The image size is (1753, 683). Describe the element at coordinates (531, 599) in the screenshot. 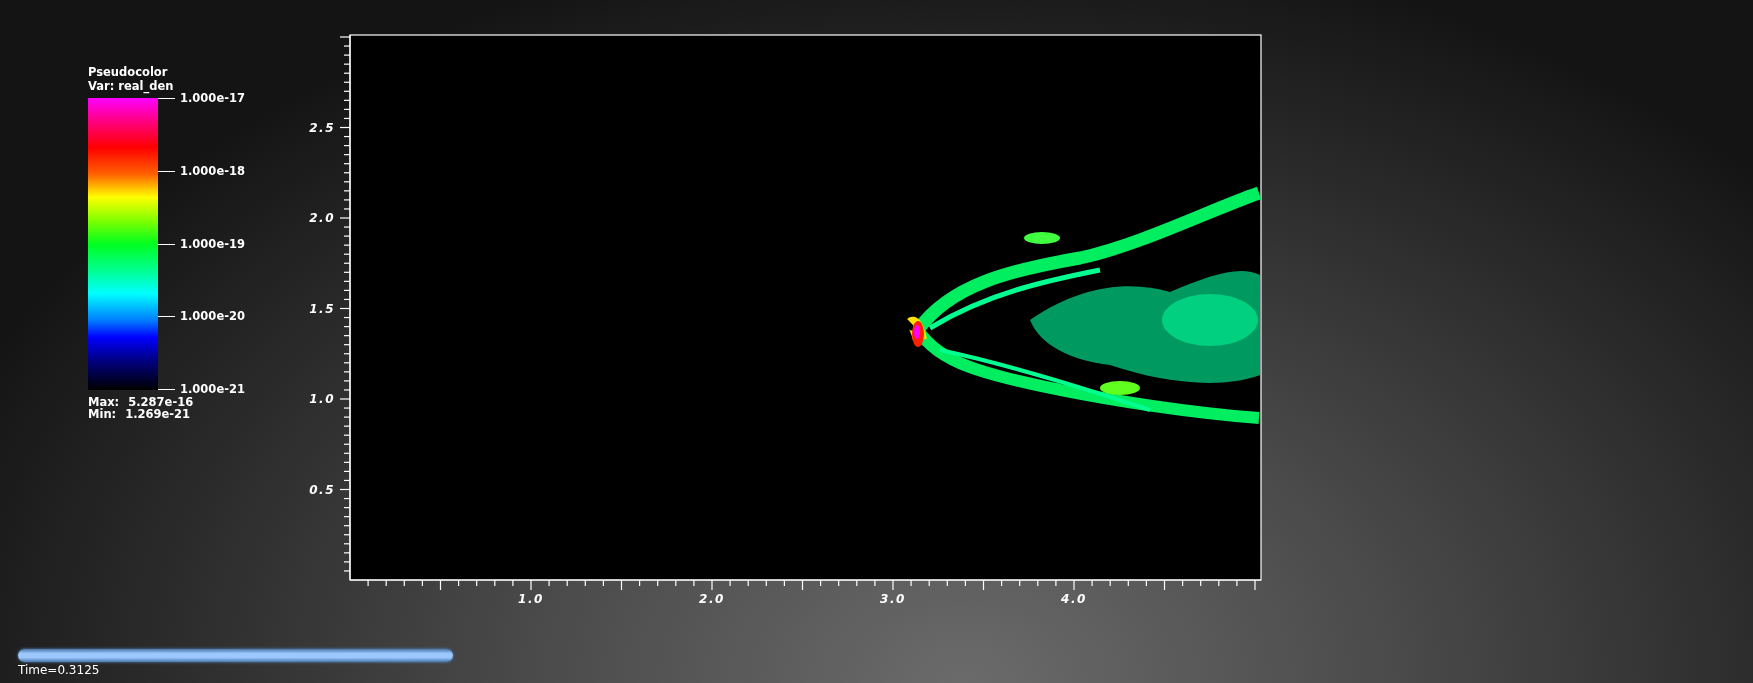

I see `x-tick-label: 1.0` at that location.